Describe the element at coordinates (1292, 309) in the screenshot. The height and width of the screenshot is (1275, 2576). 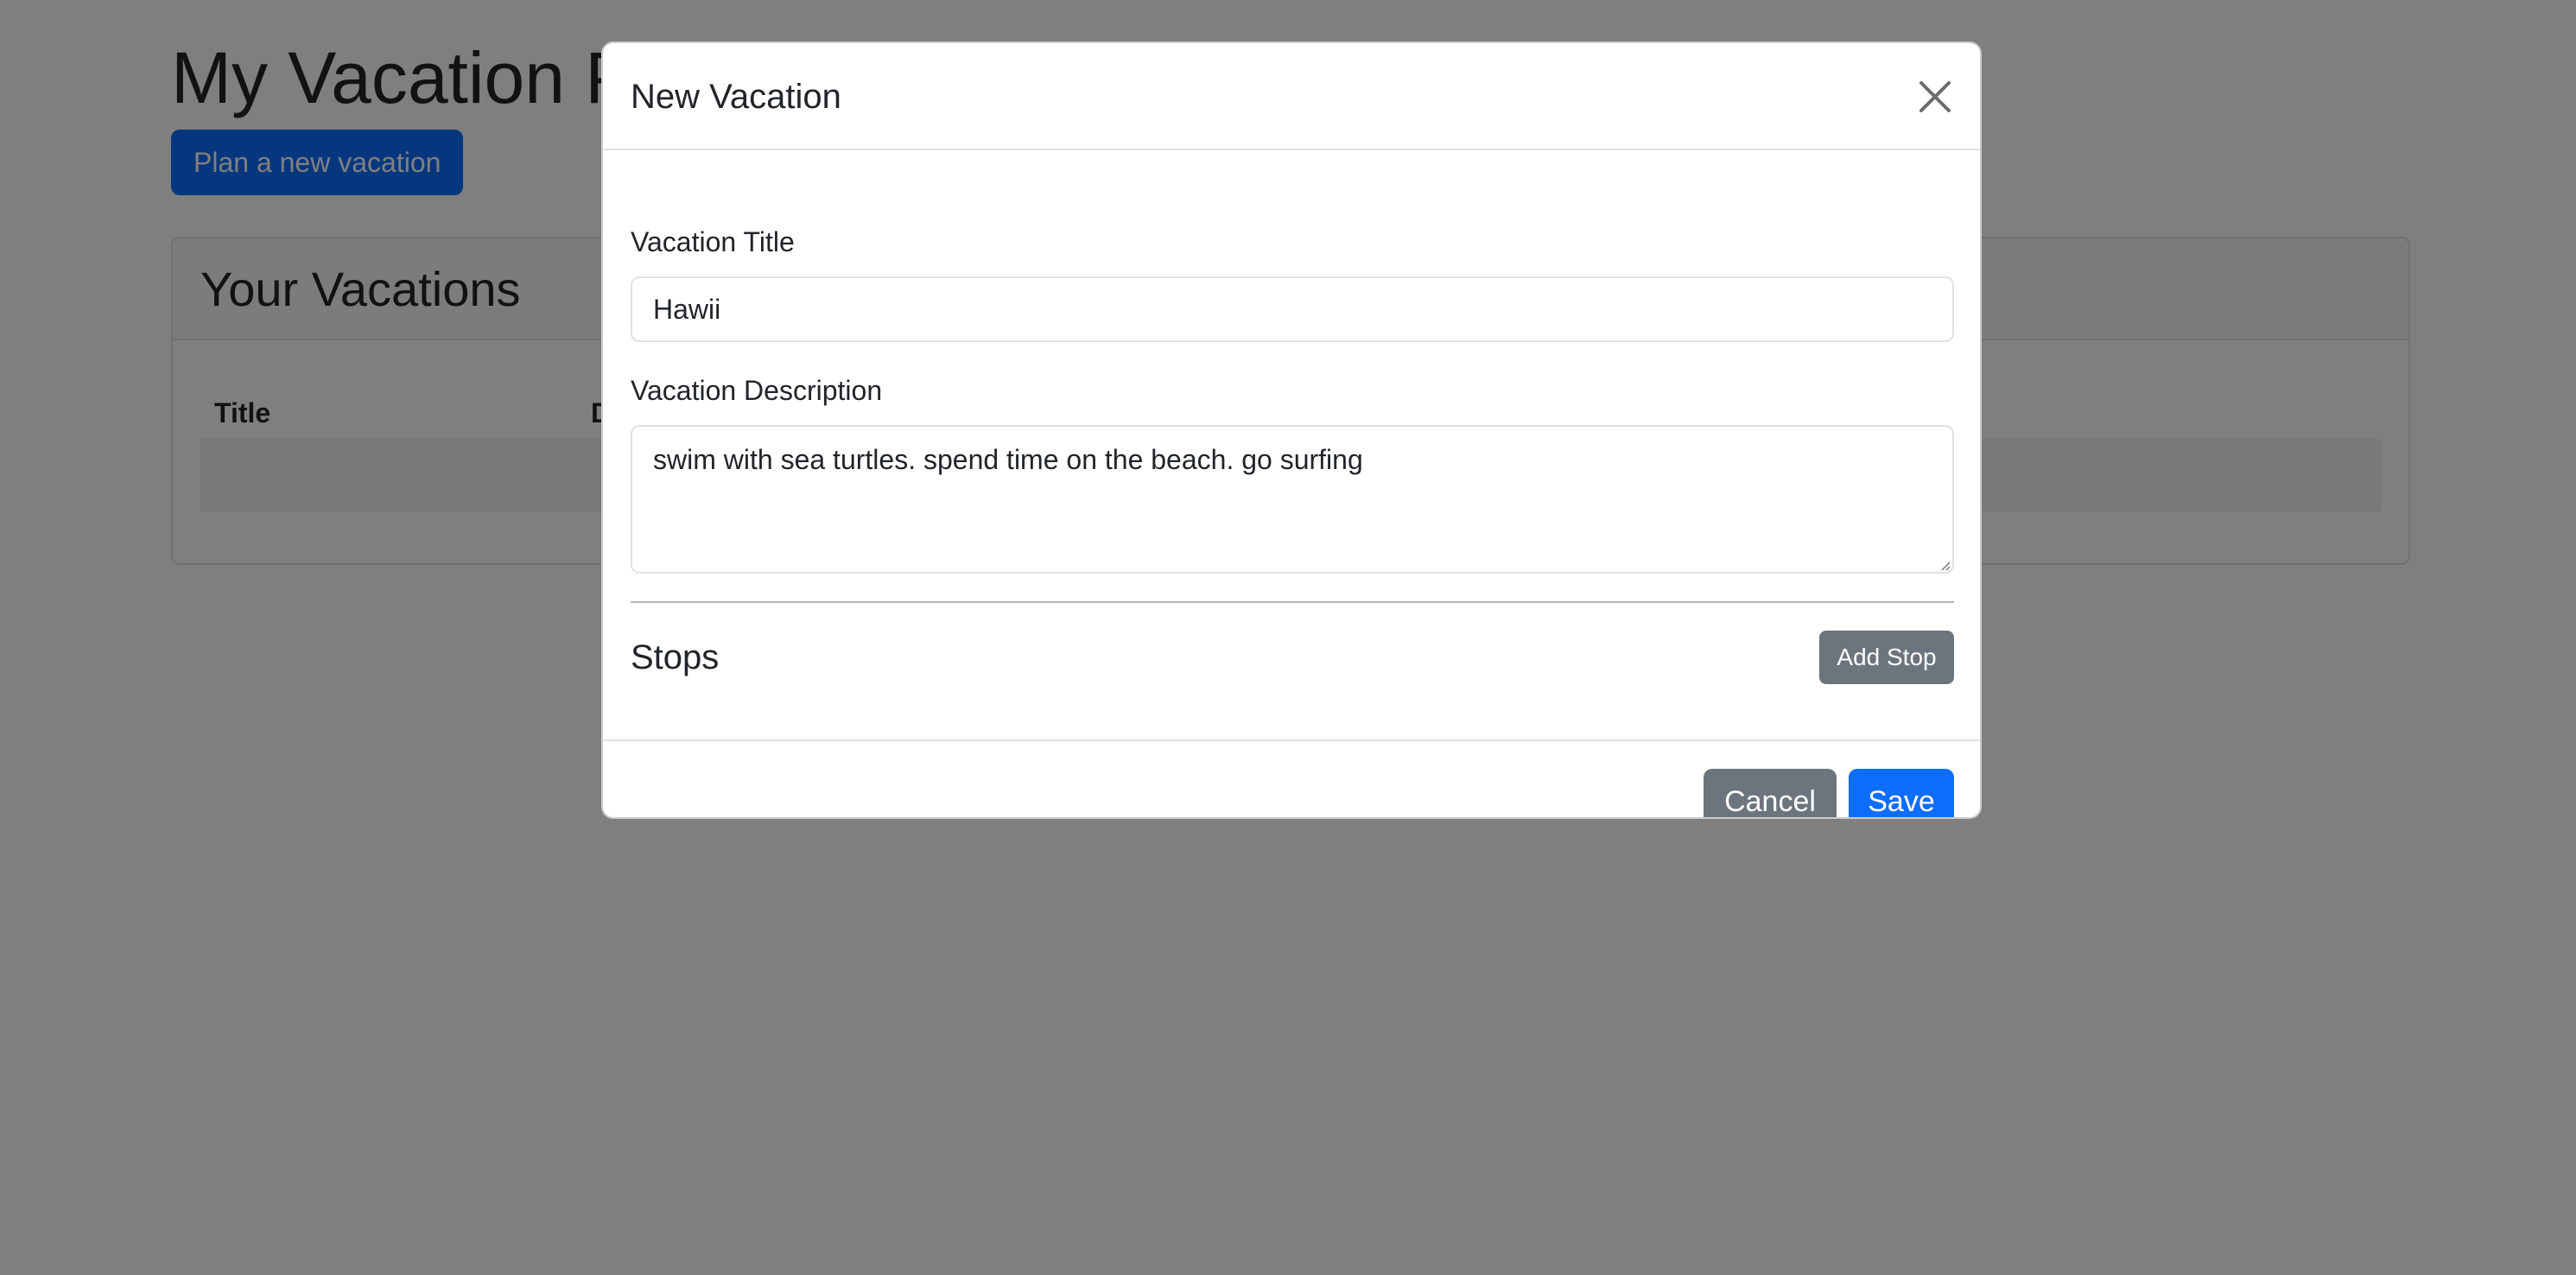
I see `vacation-title-input` at that location.